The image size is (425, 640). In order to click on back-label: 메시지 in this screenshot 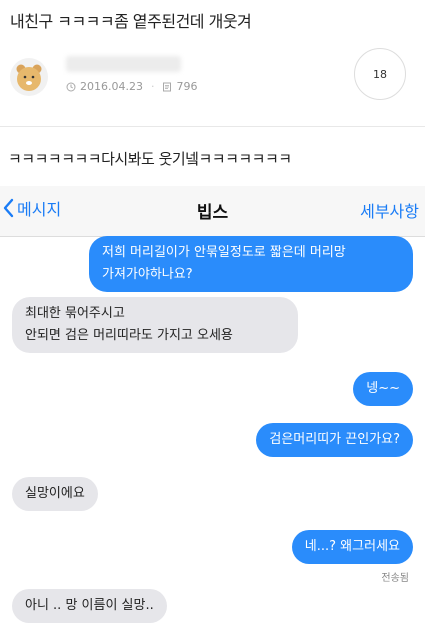, I will do `click(39, 209)`.